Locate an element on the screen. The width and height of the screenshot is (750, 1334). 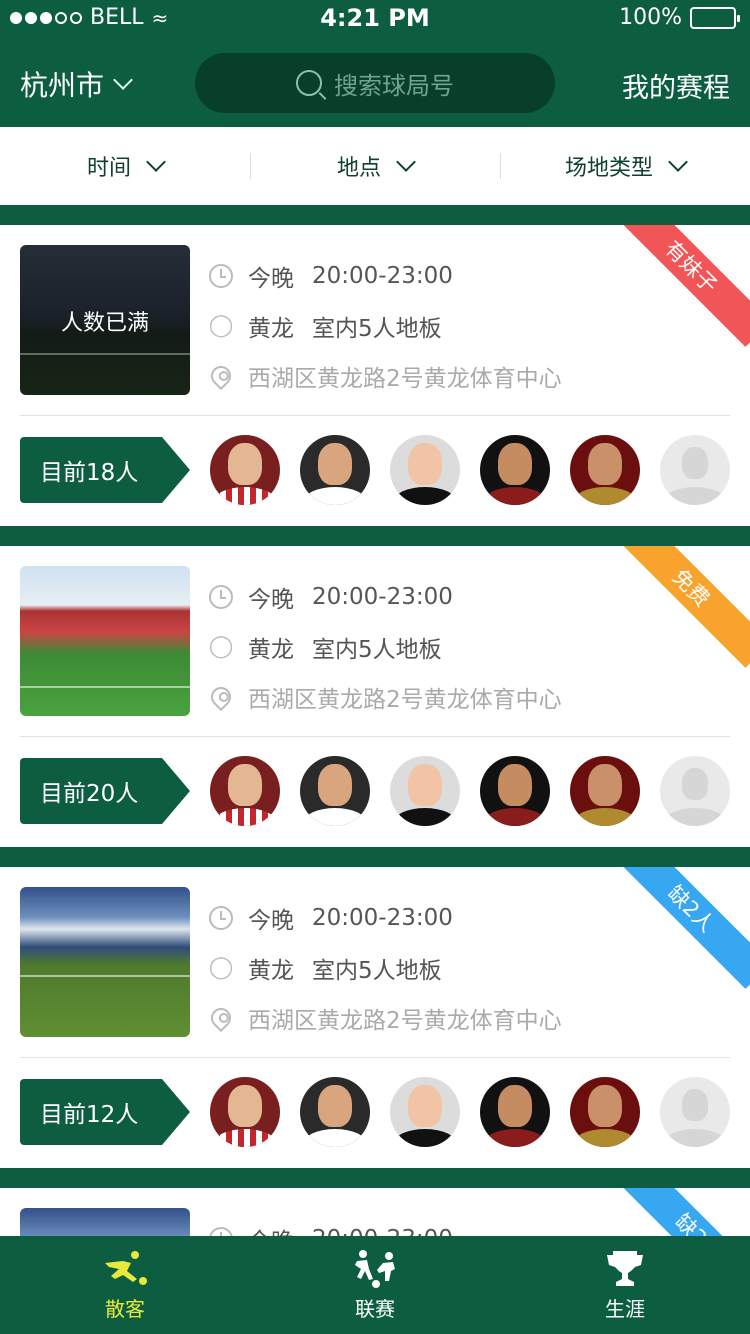
status-bar: BELL ≈ 4:21 PM 100% is located at coordinates (375, 20).